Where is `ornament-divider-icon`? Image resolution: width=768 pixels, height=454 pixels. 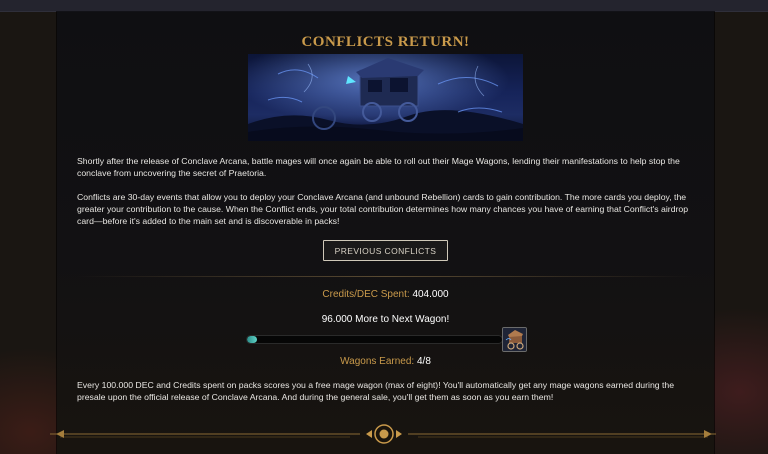
ornament-divider-icon is located at coordinates (384, 433).